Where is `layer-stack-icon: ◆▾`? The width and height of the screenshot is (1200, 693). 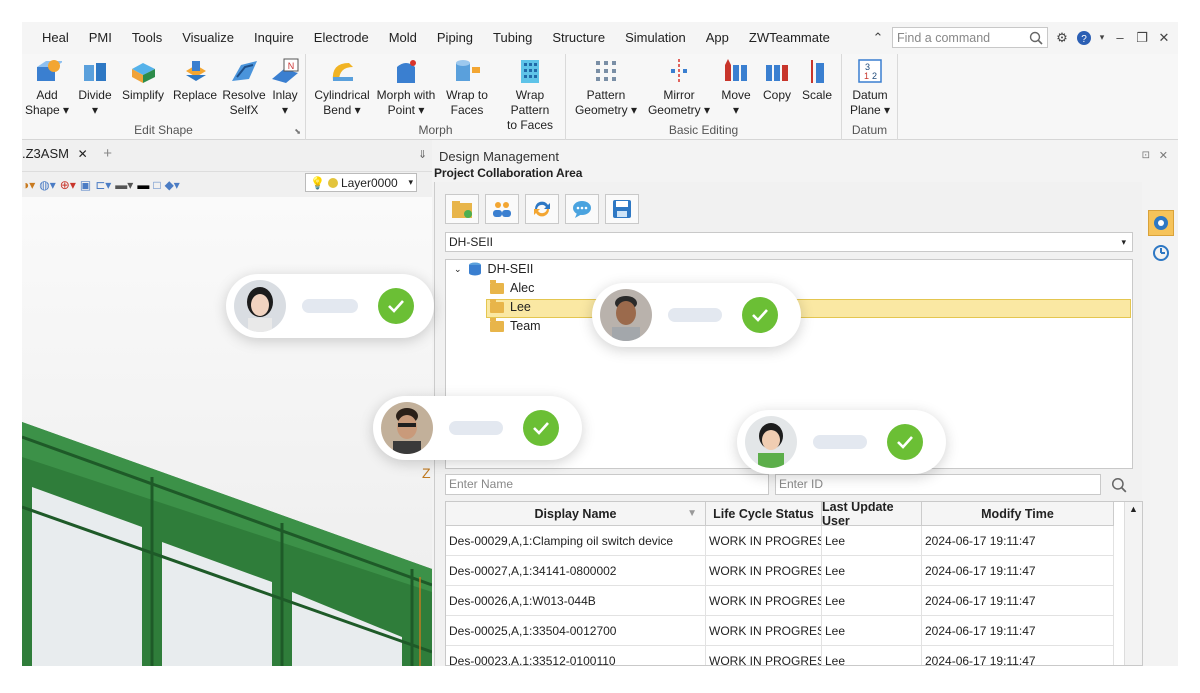 layer-stack-icon: ◆▾ is located at coordinates (172, 185).